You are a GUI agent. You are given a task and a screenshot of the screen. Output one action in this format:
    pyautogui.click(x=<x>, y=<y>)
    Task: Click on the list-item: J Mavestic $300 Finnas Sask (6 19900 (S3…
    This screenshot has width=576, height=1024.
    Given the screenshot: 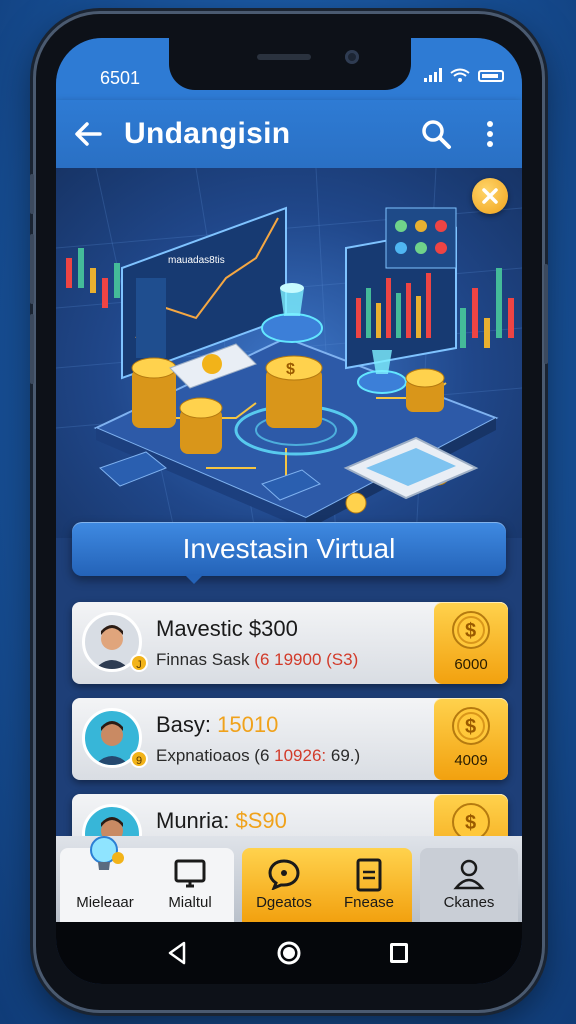 What is the action you would take?
    pyautogui.click(x=290, y=643)
    